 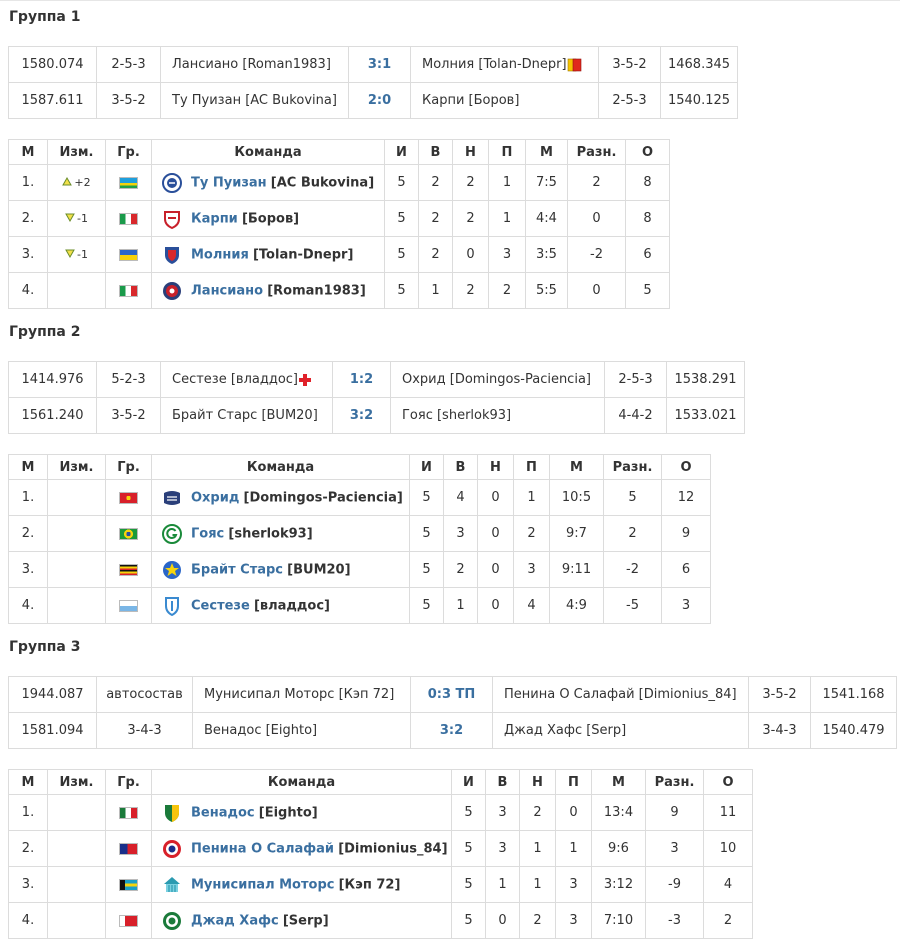 I want to click on table-row: 4. Лансиано [Roman1983] 5 1 2 2 5:5 0 5, so click(x=339, y=290).